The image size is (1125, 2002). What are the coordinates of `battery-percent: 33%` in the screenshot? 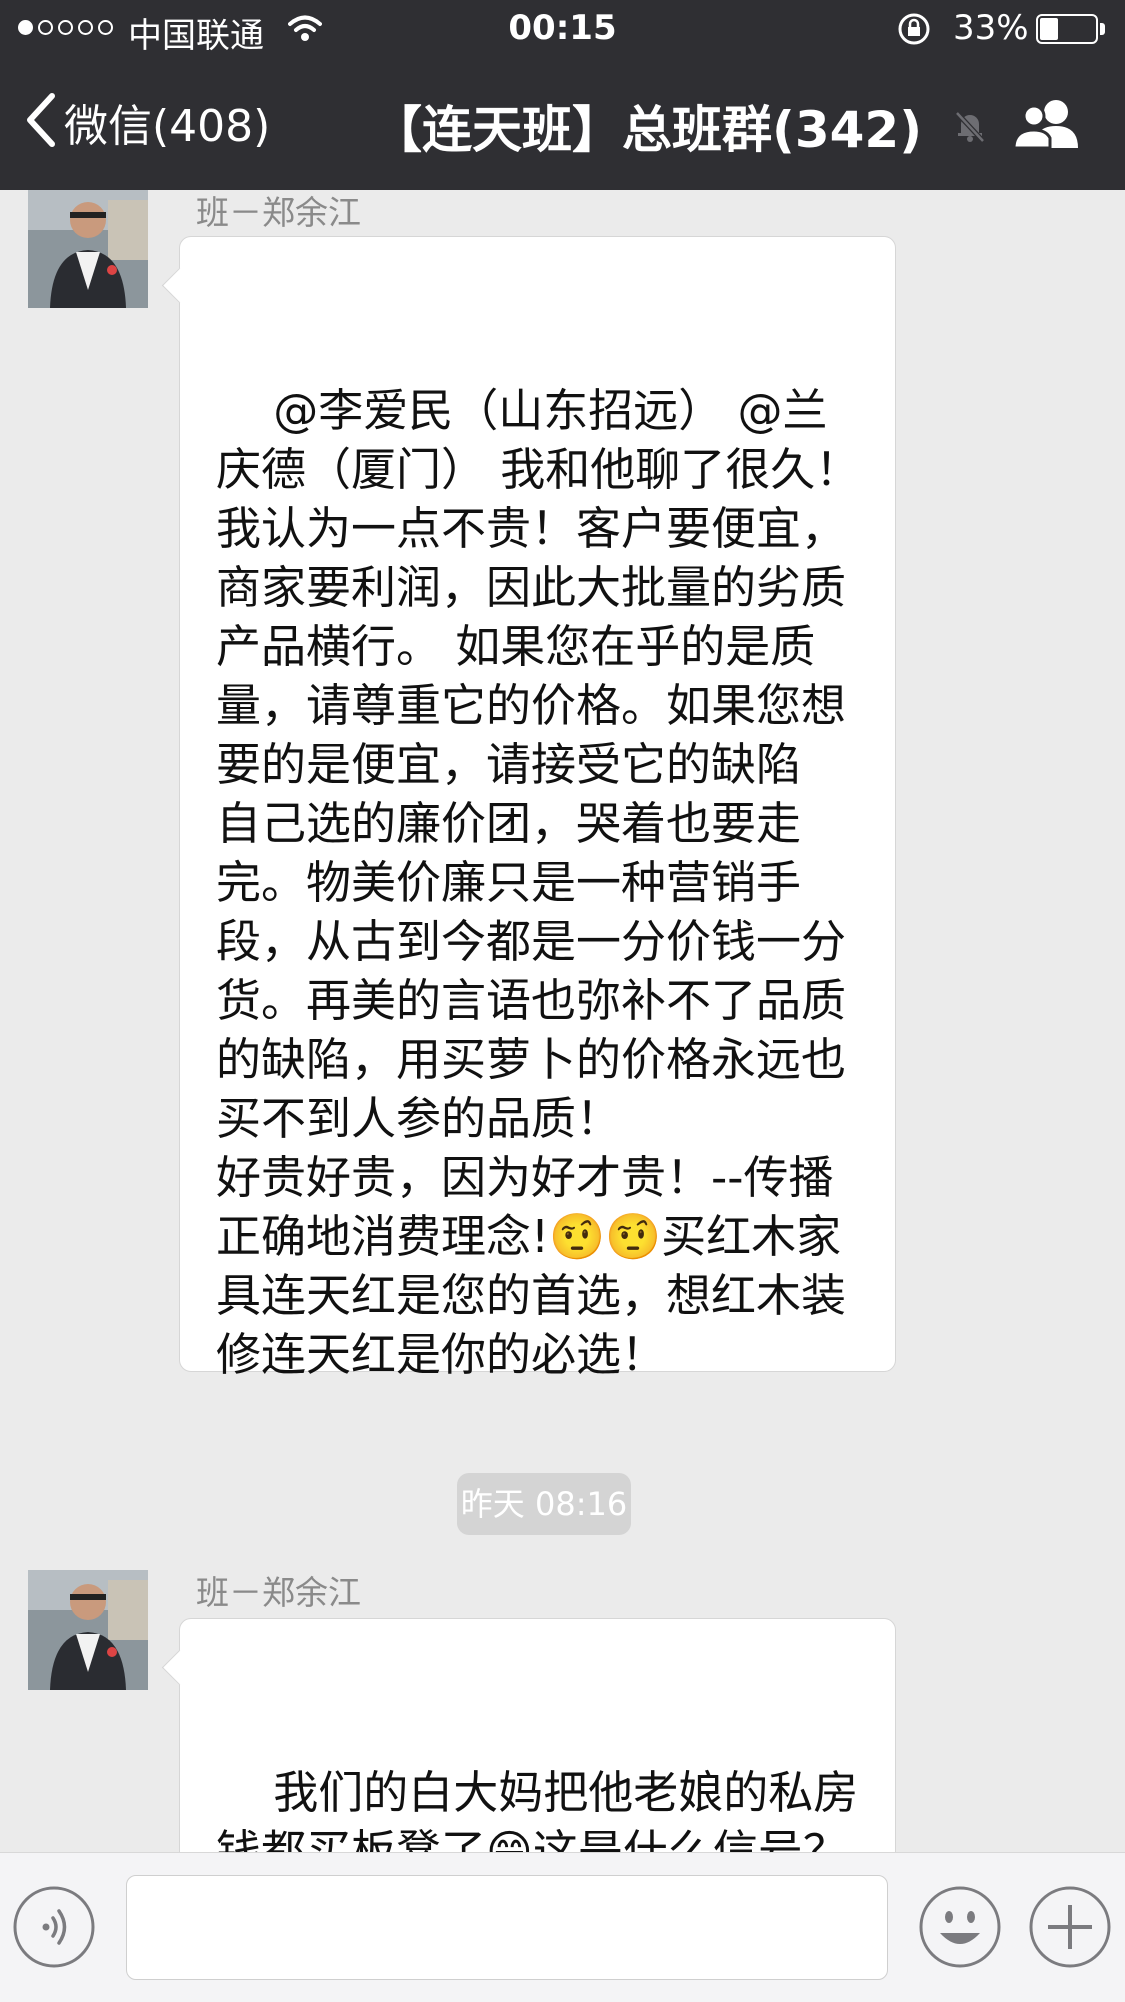 It's located at (991, 28).